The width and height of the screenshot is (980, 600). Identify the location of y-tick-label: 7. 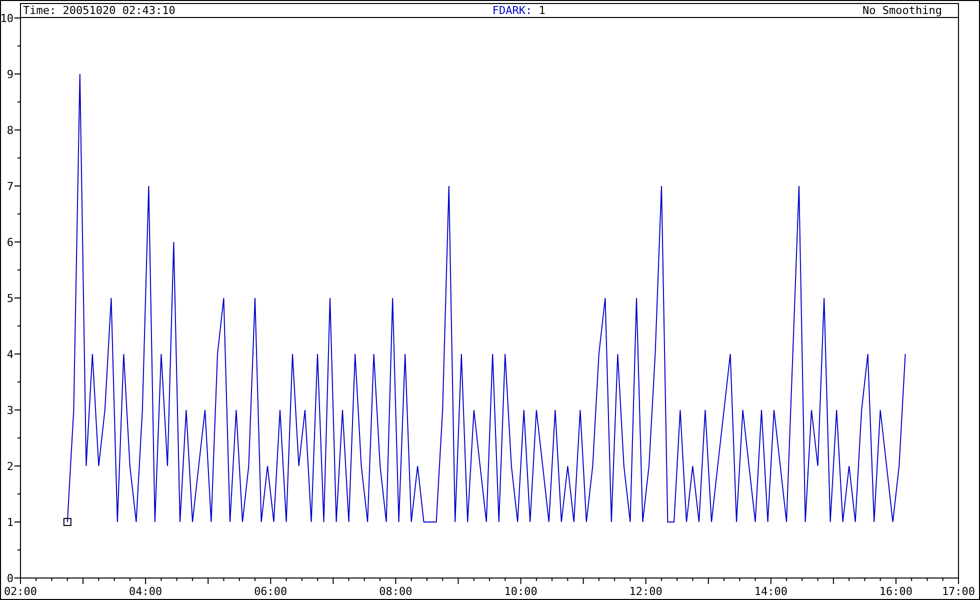
(10, 186).